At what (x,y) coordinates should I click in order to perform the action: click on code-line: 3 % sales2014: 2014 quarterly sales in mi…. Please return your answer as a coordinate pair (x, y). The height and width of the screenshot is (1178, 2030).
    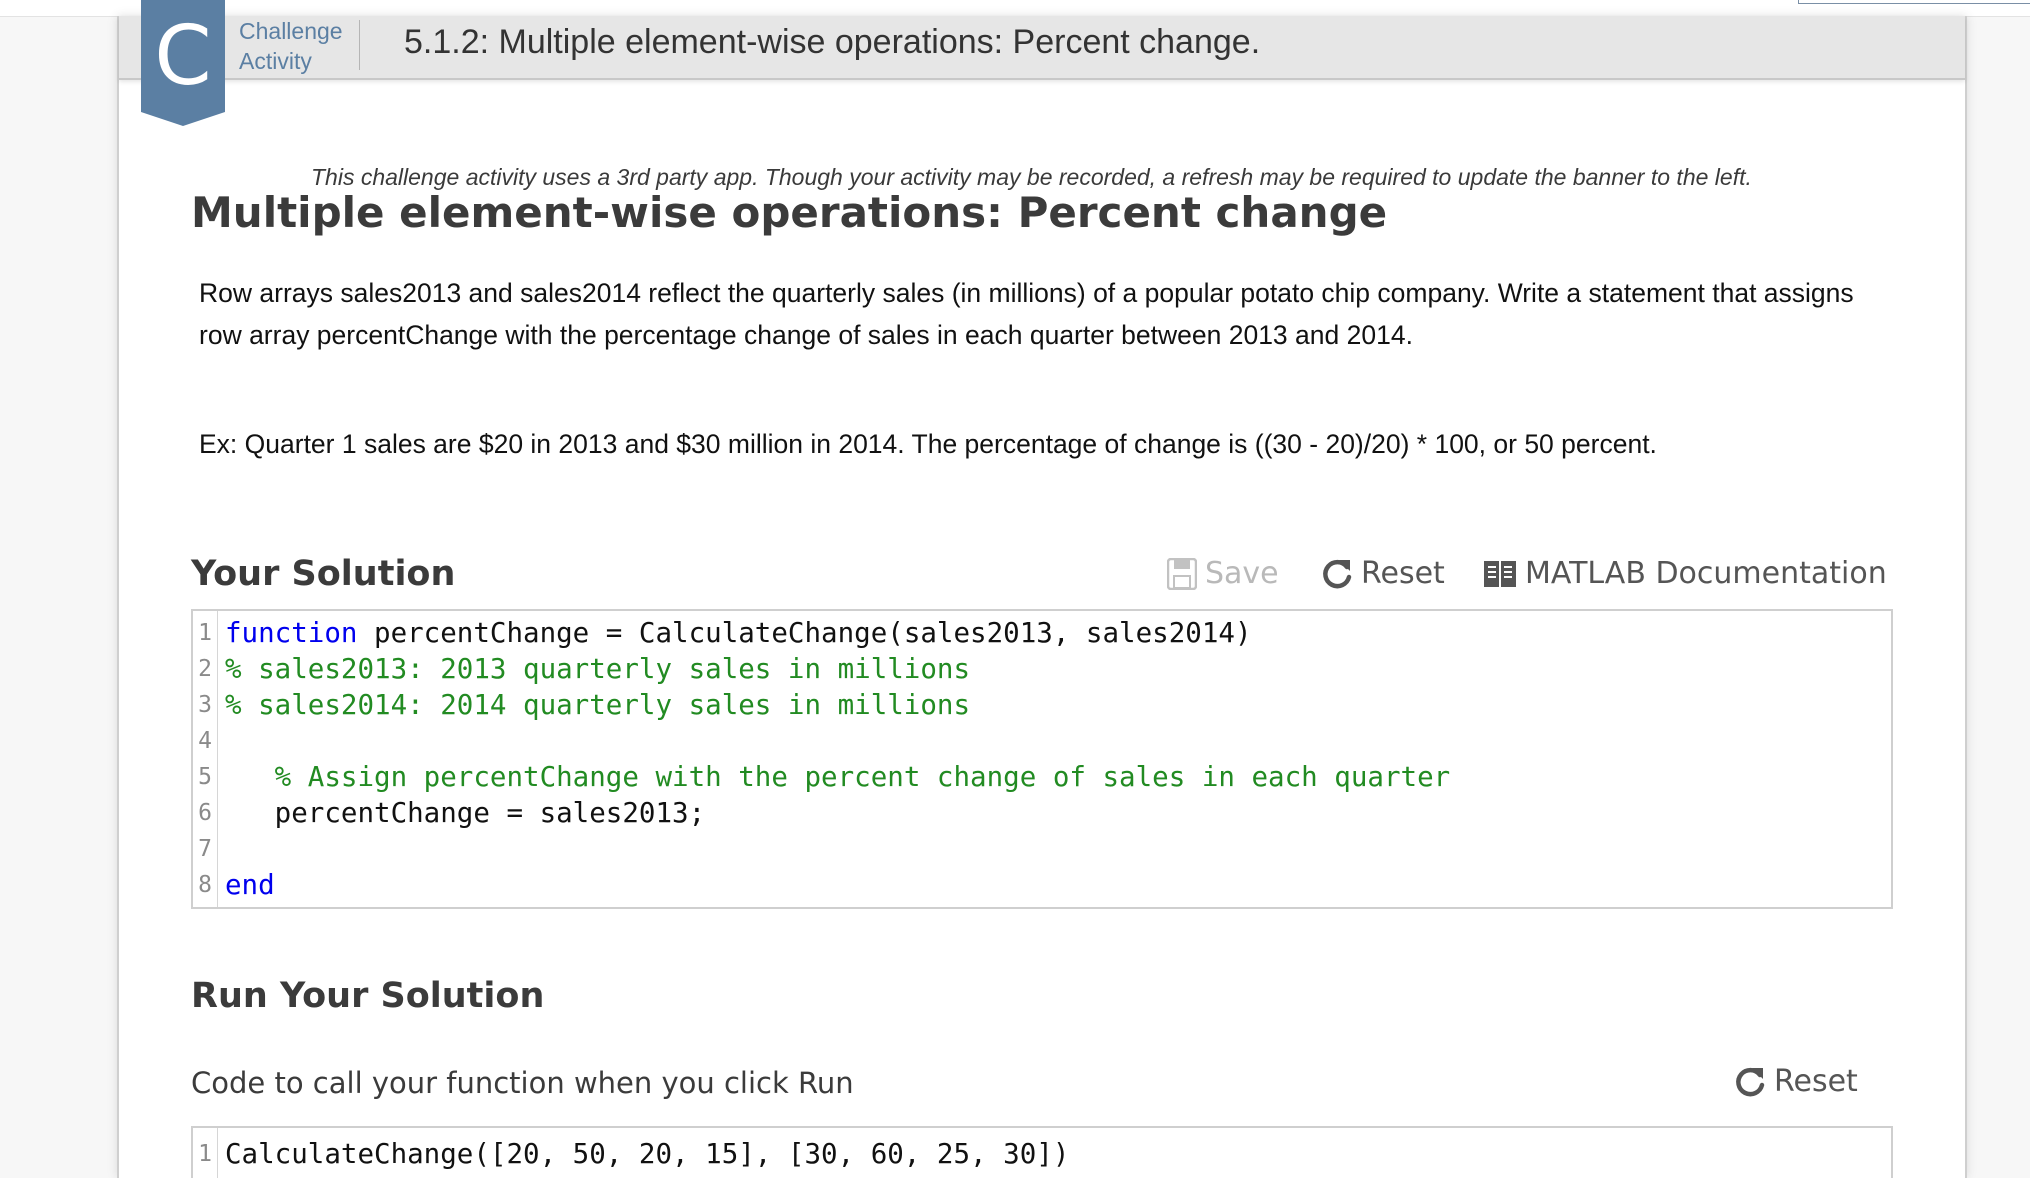
    Looking at the image, I should click on (1042, 705).